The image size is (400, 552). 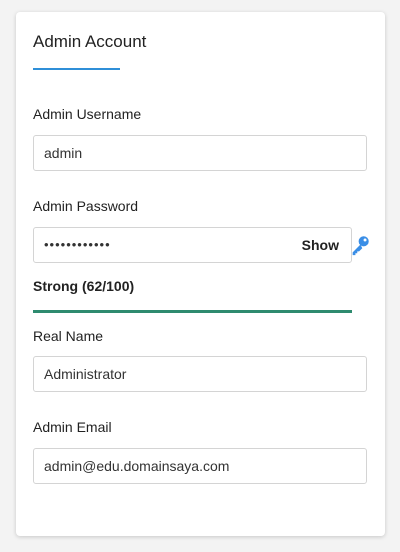 What do you see at coordinates (72, 427) in the screenshot?
I see `email-label: Admin Email` at bounding box center [72, 427].